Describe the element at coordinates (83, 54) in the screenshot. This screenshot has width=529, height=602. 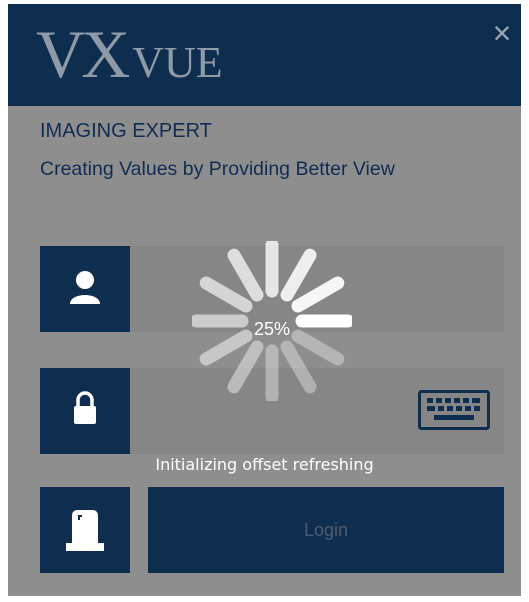
I see `logo-vx-text: VX` at that location.